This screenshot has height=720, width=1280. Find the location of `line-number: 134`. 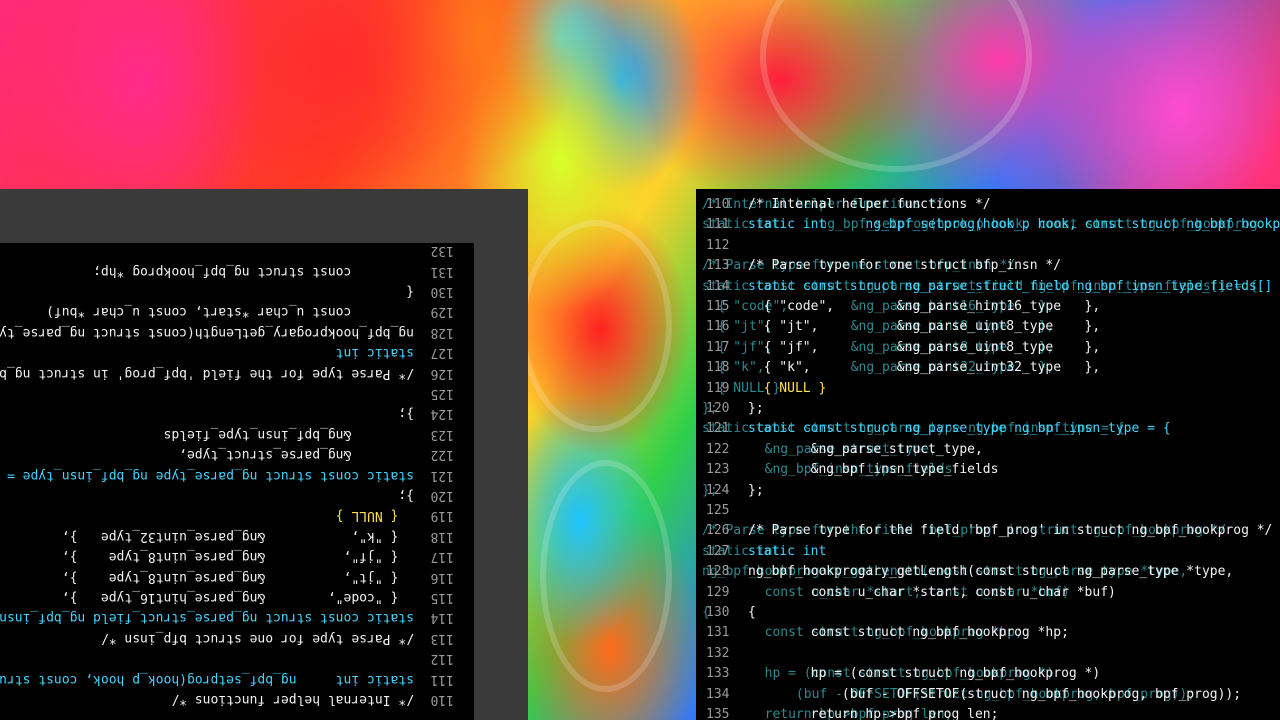

line-number: 134 is located at coordinates (718, 694).